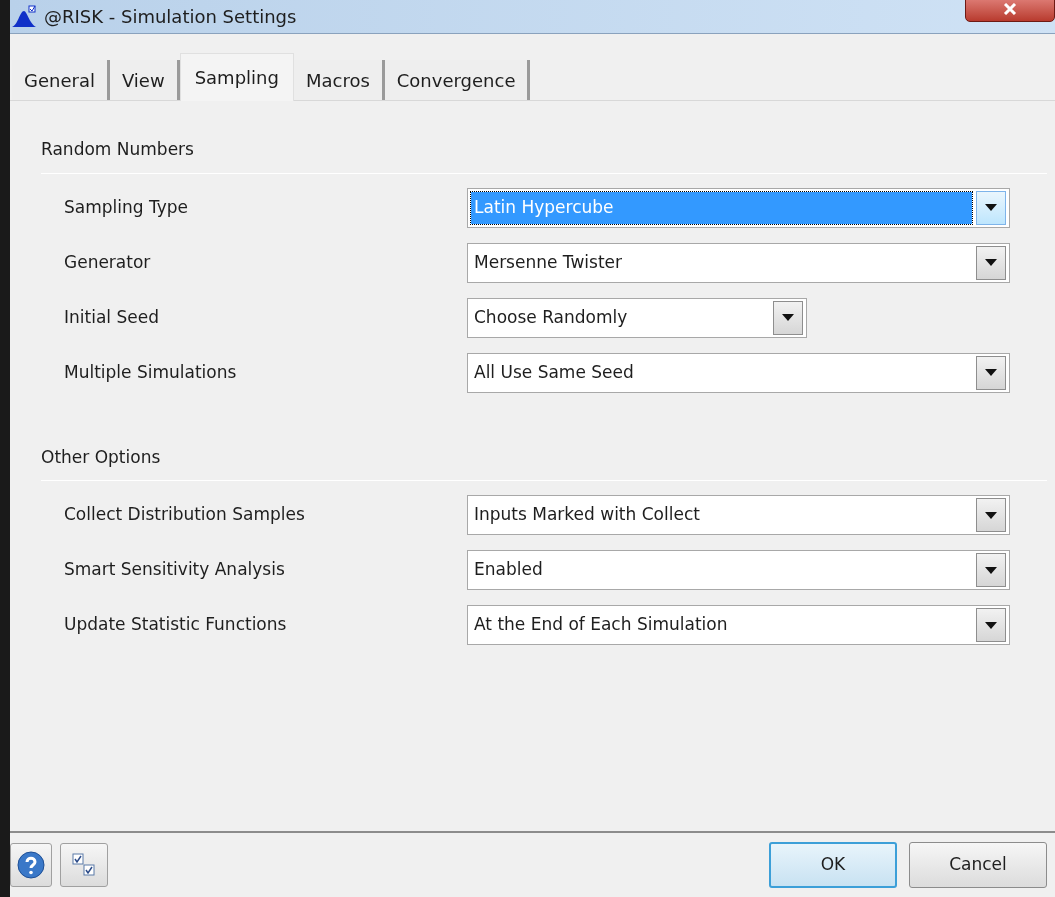 The height and width of the screenshot is (897, 1055). What do you see at coordinates (101, 457) in the screenshot?
I see `section-heading: Other Options` at bounding box center [101, 457].